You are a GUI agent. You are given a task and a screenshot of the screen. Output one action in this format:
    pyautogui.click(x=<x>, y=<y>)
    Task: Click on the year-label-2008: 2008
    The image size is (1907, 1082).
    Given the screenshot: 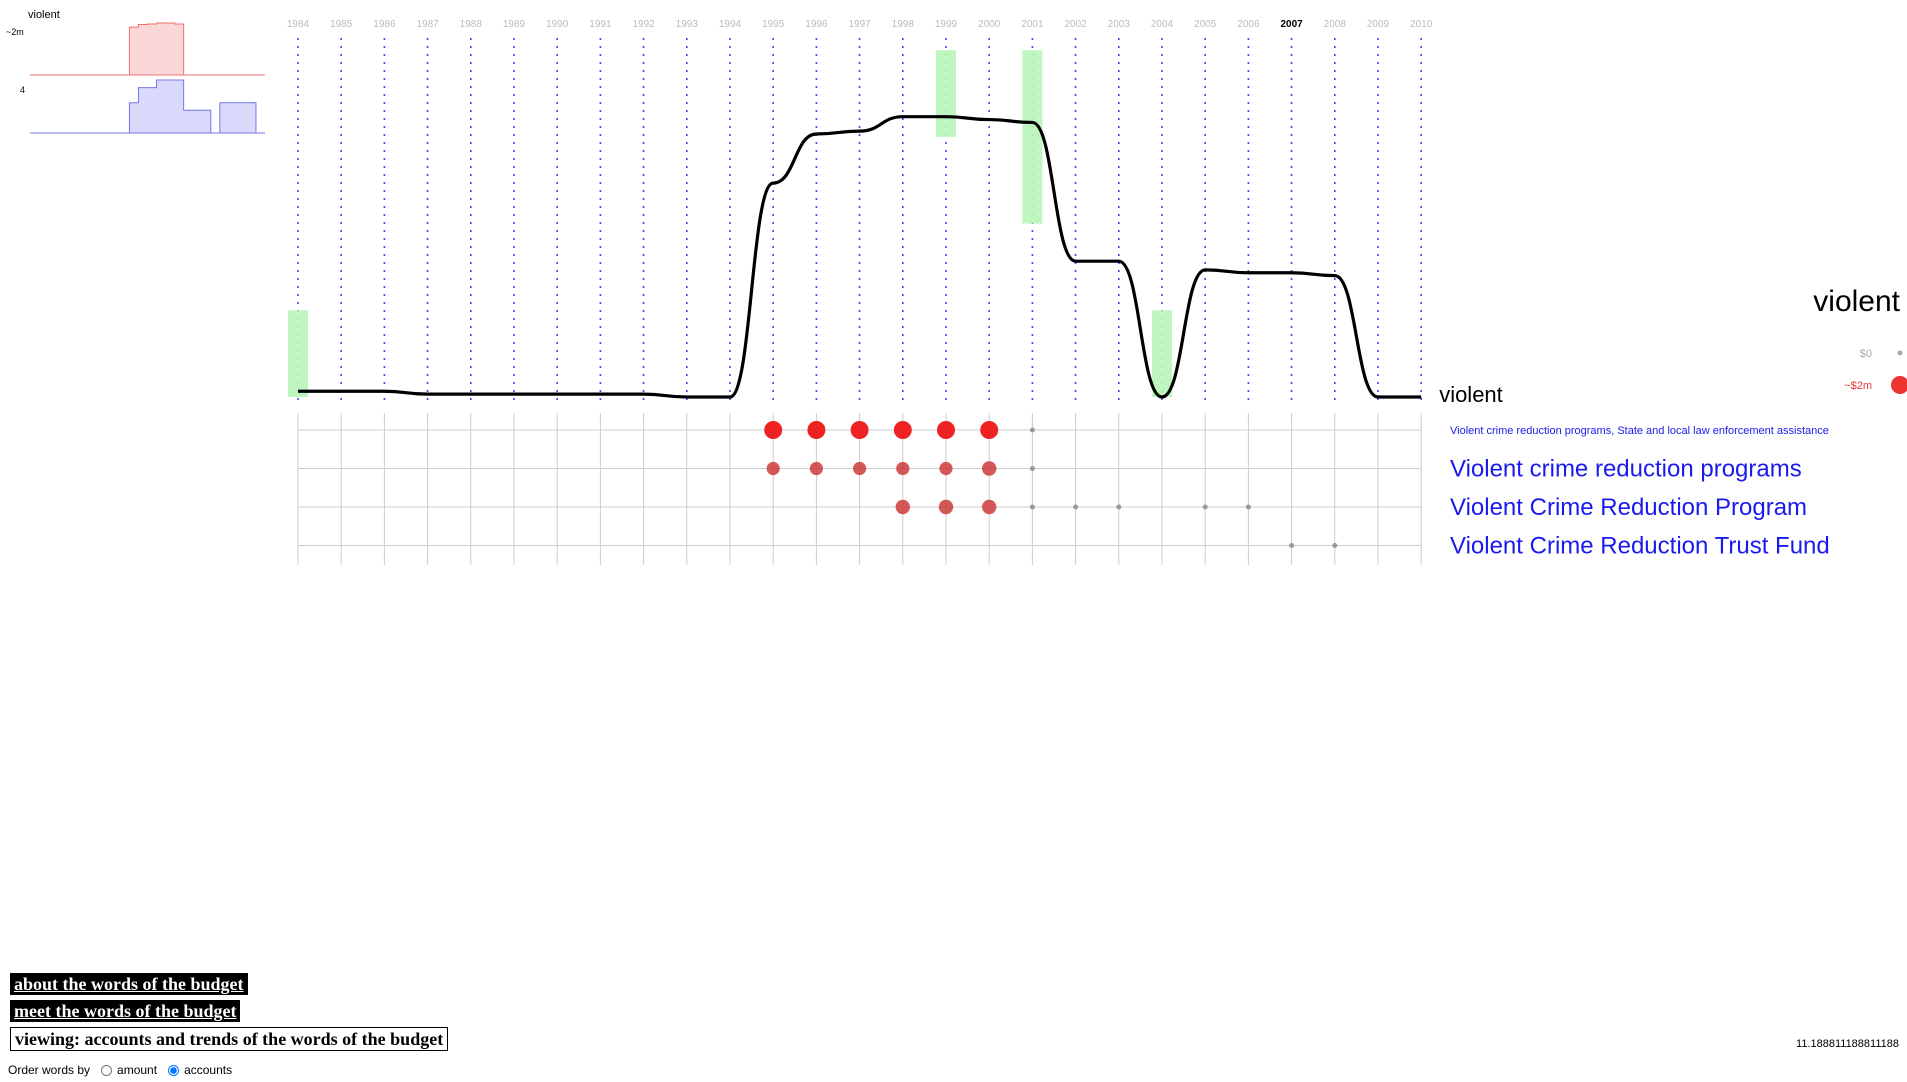 What is the action you would take?
    pyautogui.click(x=1335, y=24)
    